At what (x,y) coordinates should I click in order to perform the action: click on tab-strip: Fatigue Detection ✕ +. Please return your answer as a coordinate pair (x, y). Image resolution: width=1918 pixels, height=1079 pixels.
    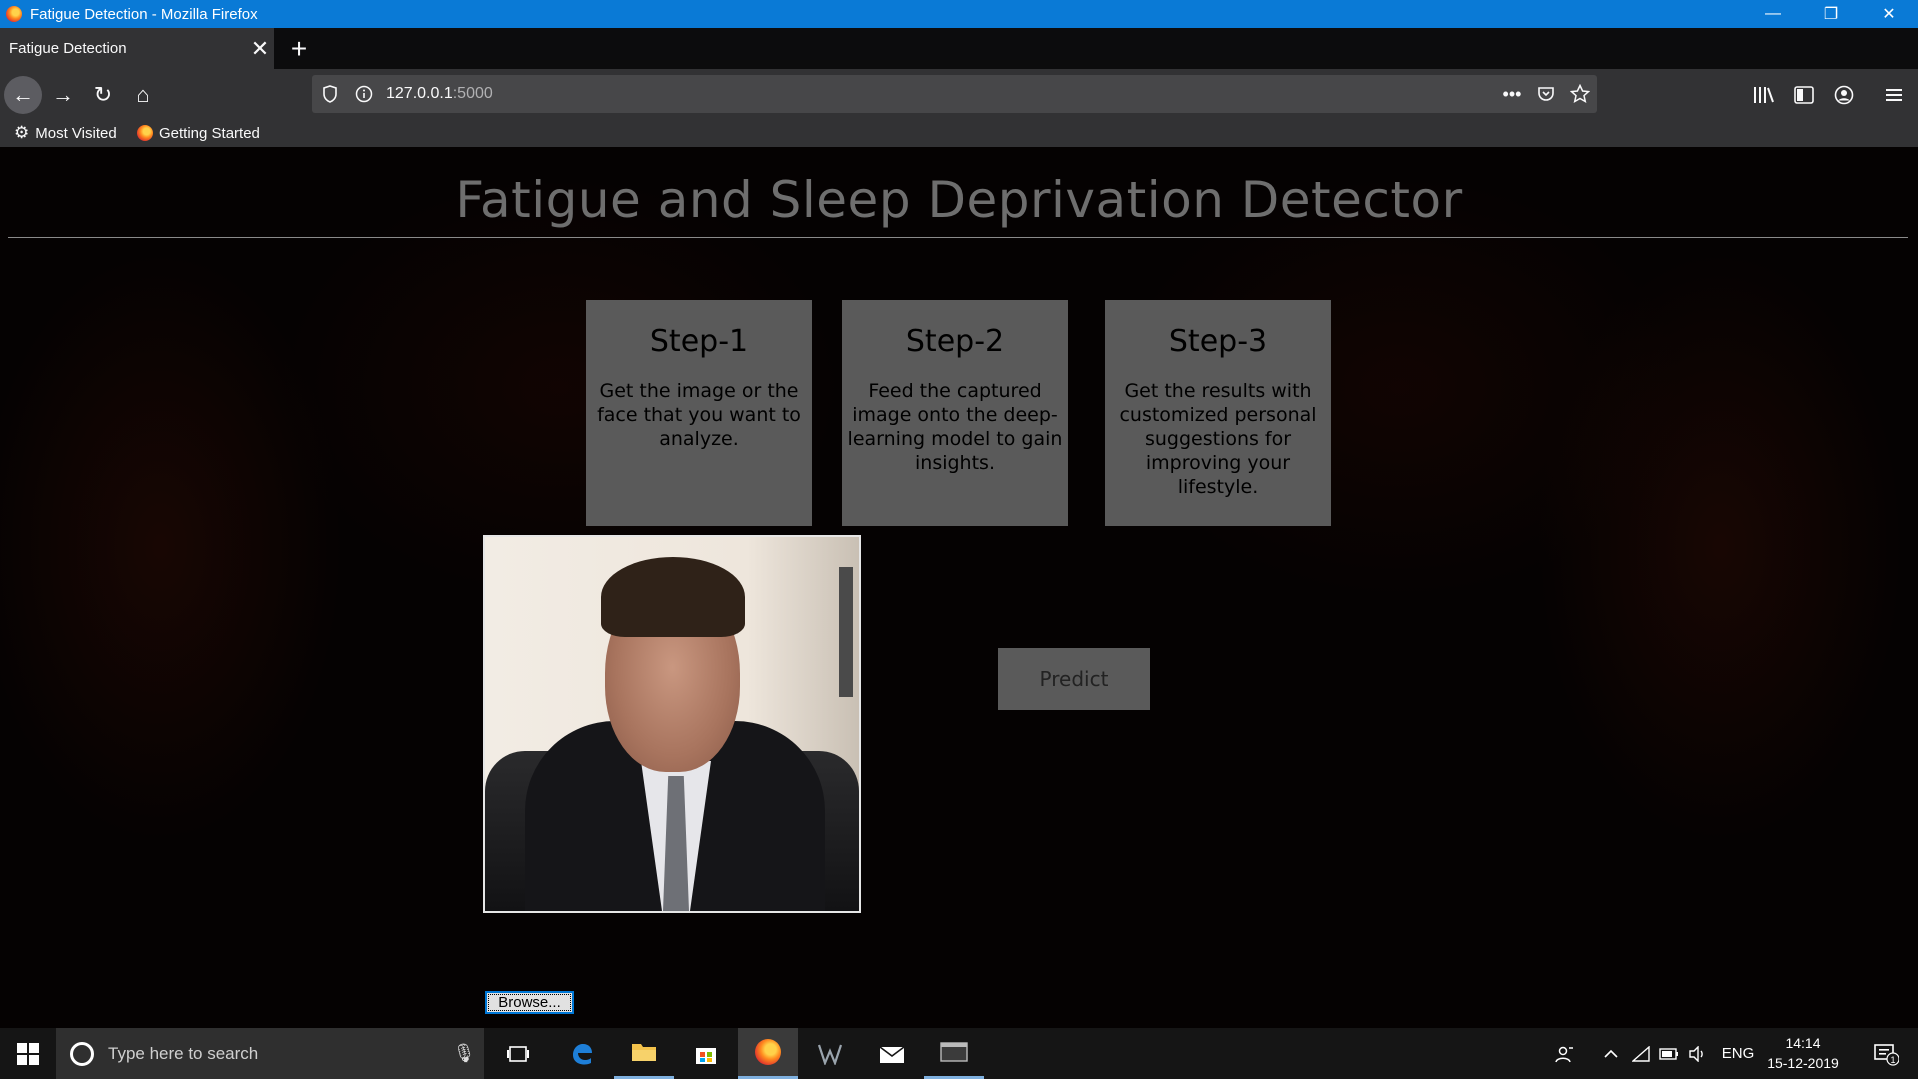
    Looking at the image, I should click on (959, 48).